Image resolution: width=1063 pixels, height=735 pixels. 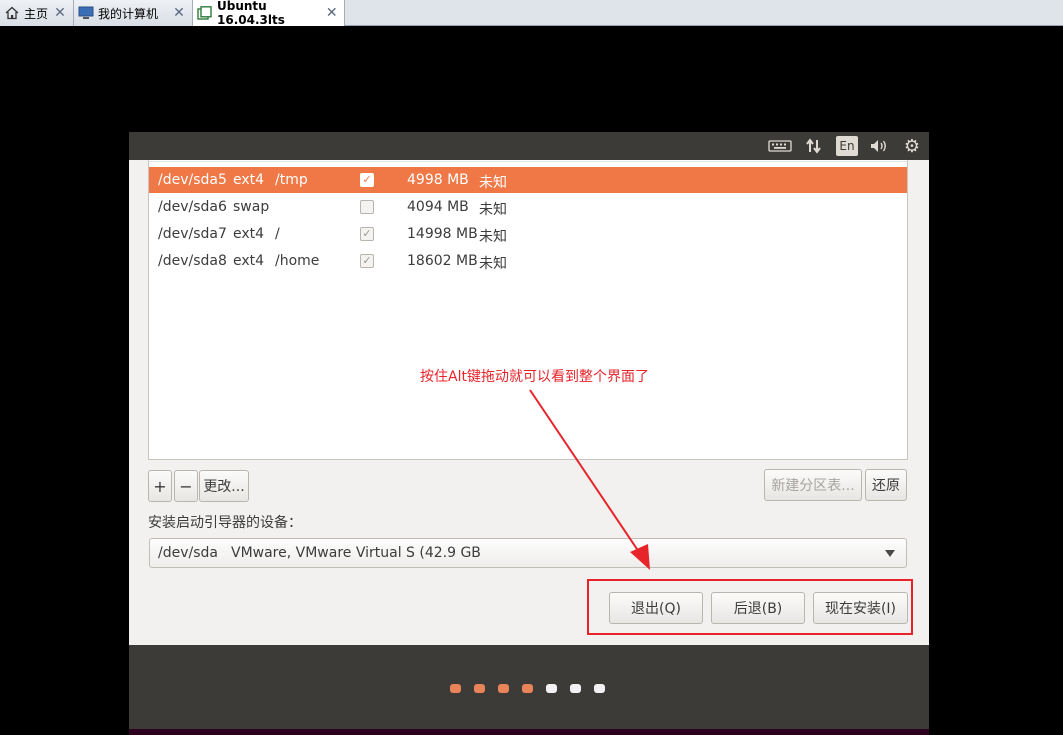 What do you see at coordinates (12, 13) in the screenshot?
I see `home-icon` at bounding box center [12, 13].